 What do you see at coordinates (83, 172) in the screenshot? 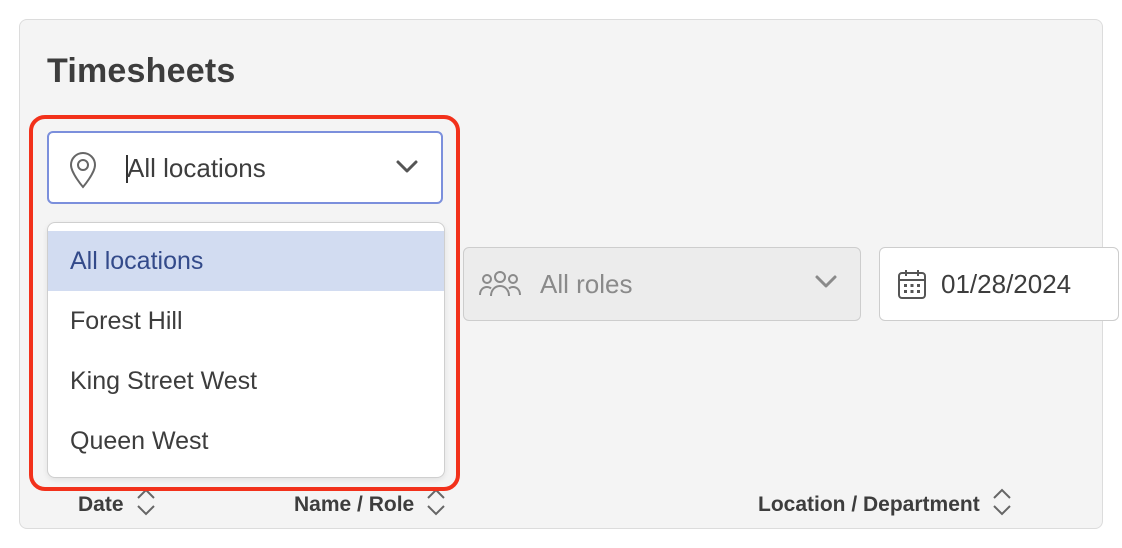
I see `location-pin-icon` at bounding box center [83, 172].